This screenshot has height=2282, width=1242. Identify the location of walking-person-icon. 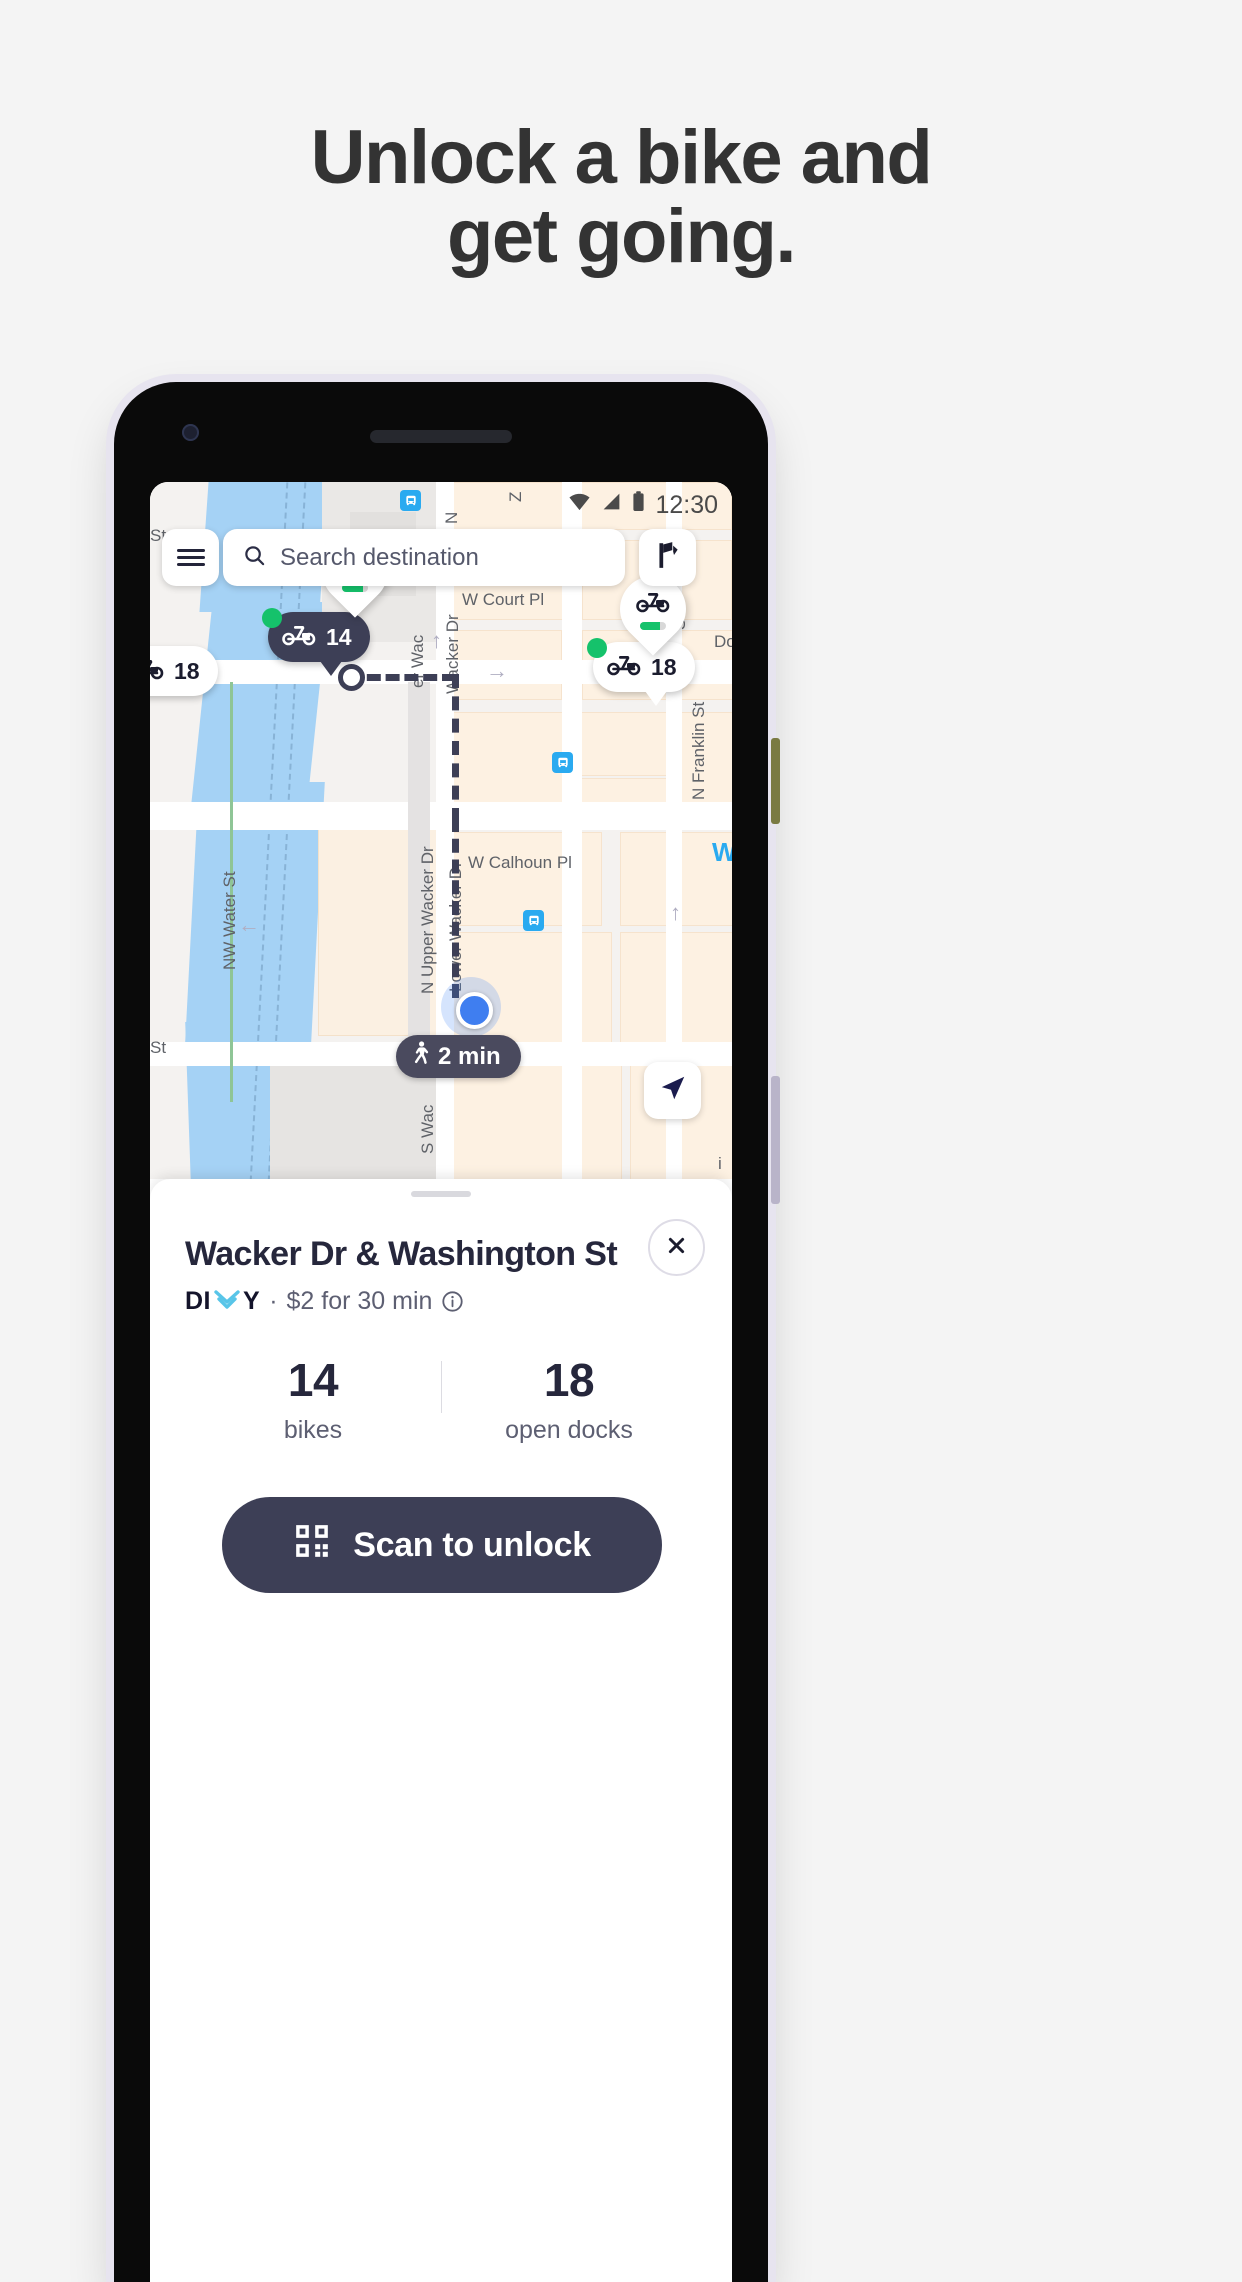
(420, 1056).